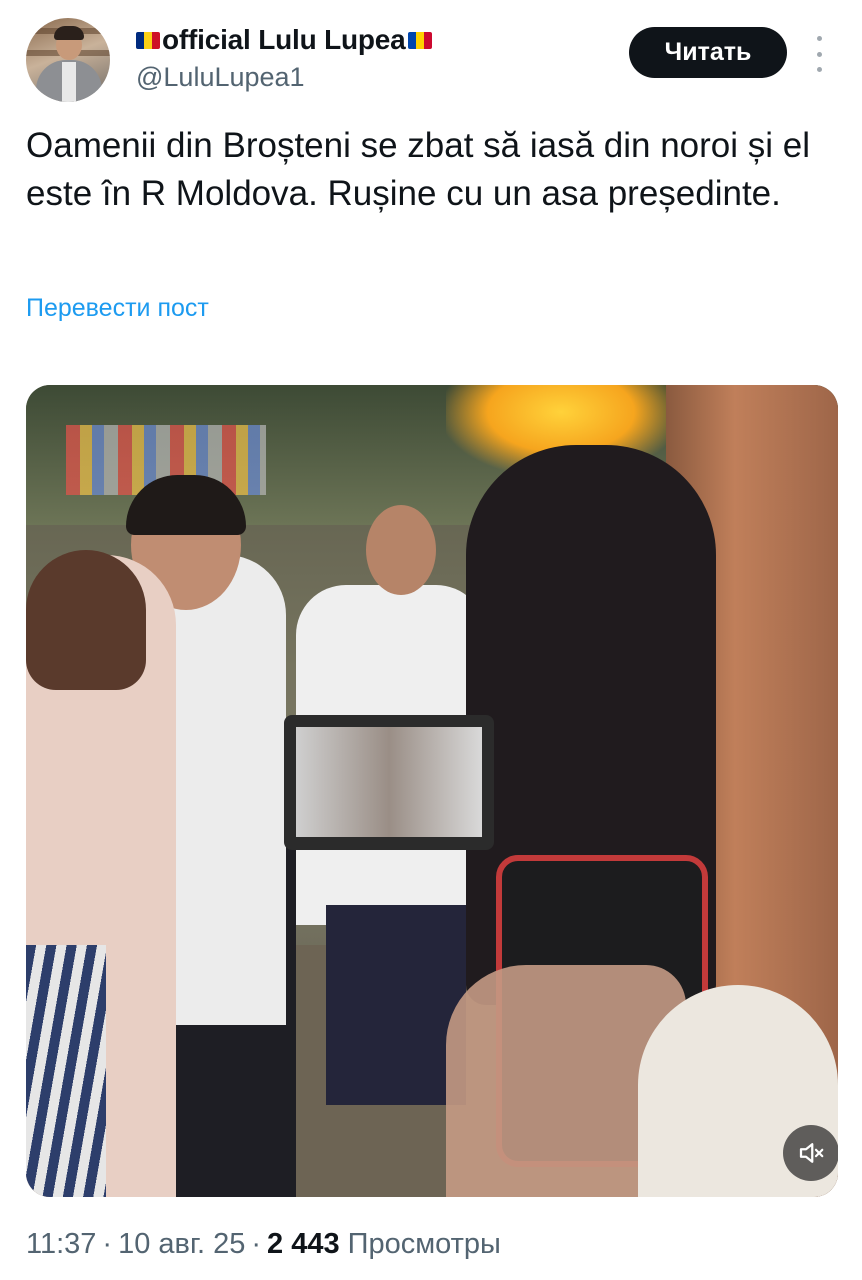  Describe the element at coordinates (396, 1005) in the screenshot. I see `video-person-pants` at that location.